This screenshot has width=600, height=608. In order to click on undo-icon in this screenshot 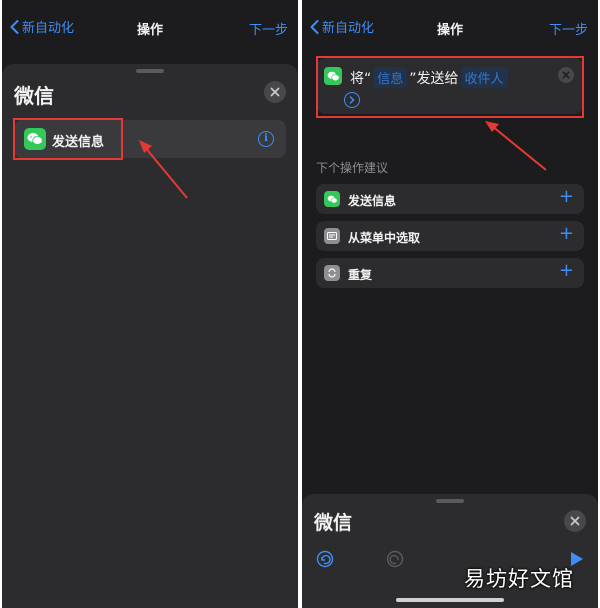, I will do `click(325, 559)`.